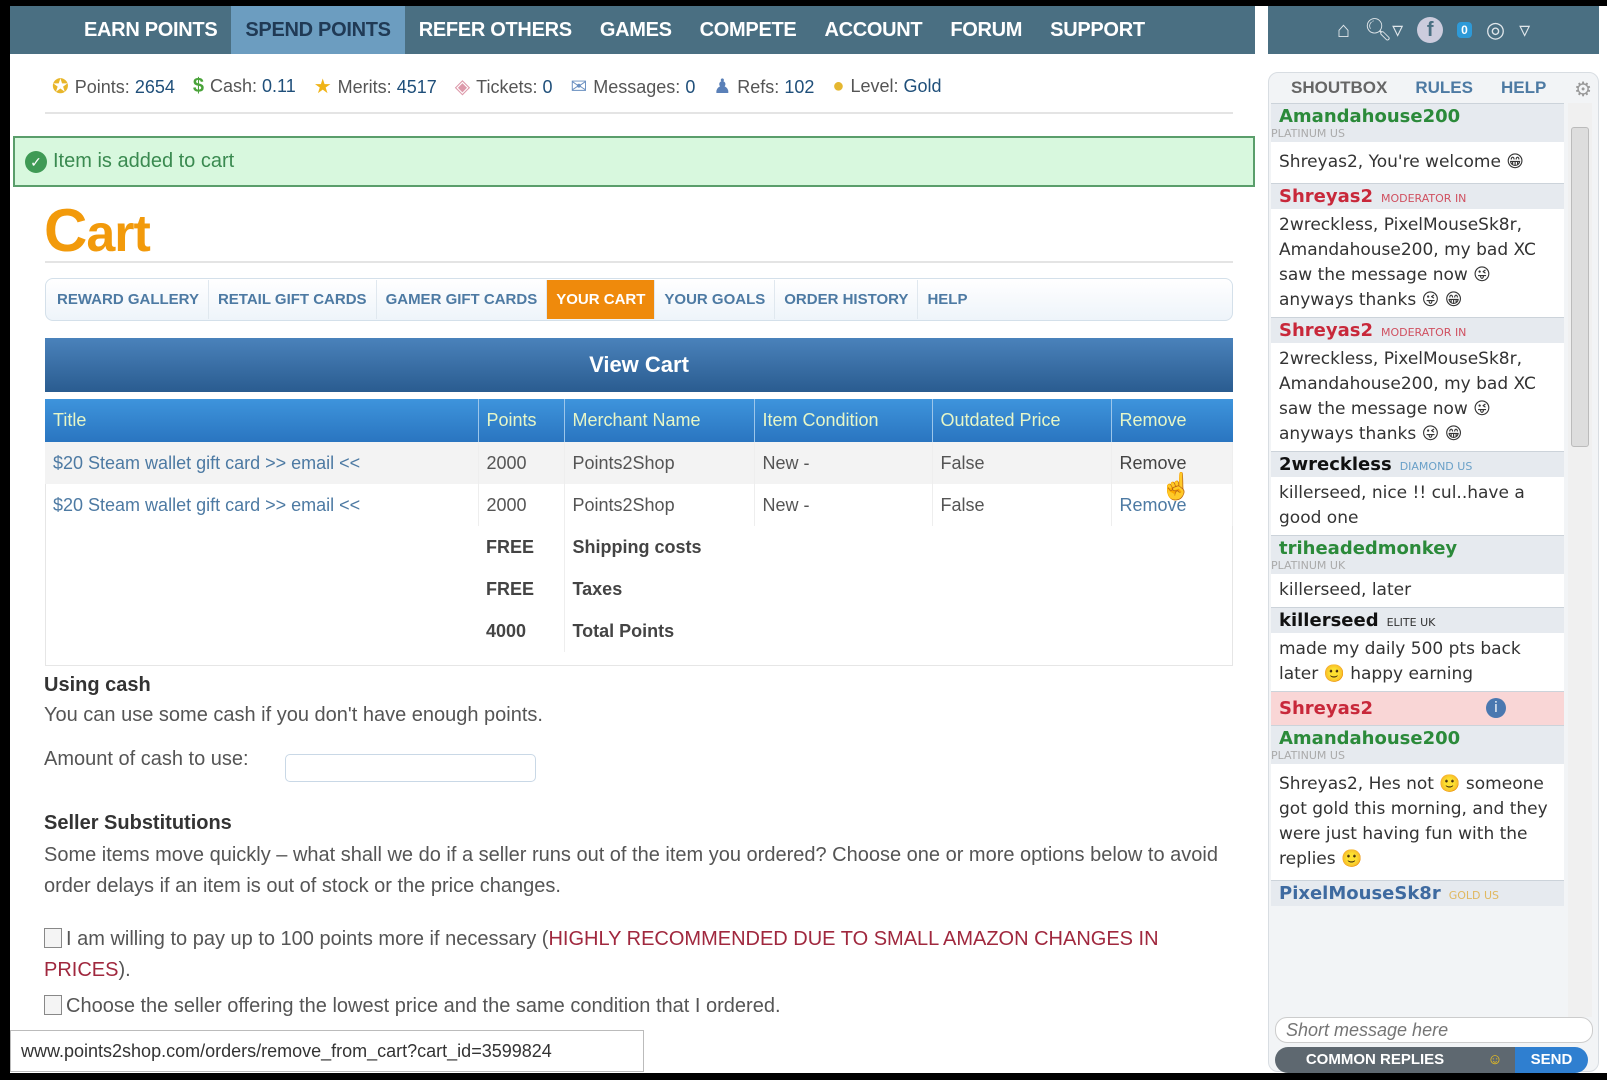 This screenshot has width=1607, height=1080. I want to click on lowest-price-checkbox, so click(53, 1005).